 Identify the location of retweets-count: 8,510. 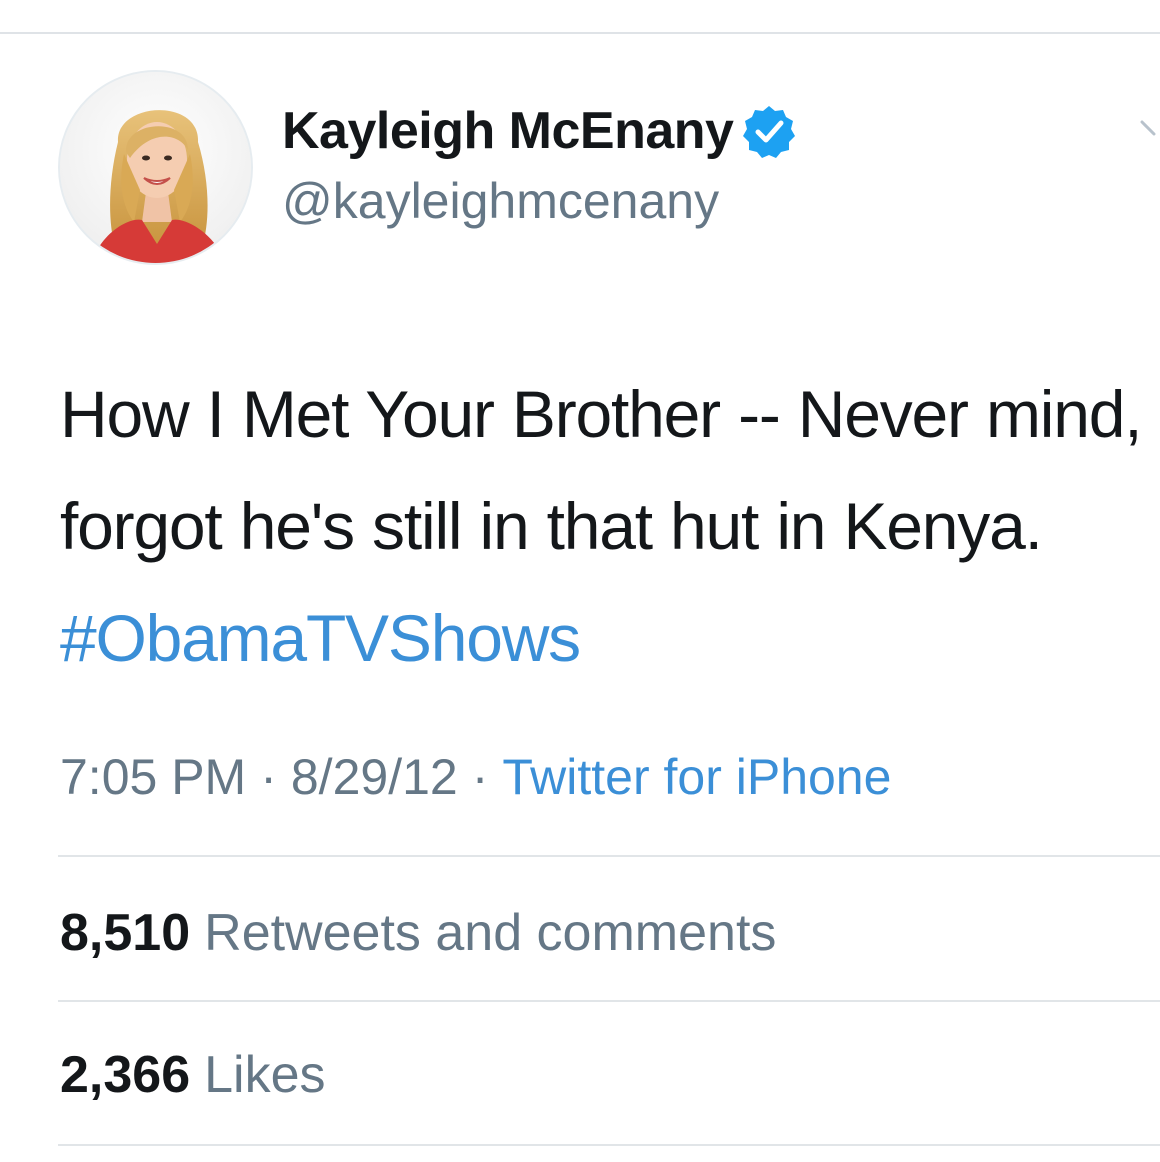
(125, 933).